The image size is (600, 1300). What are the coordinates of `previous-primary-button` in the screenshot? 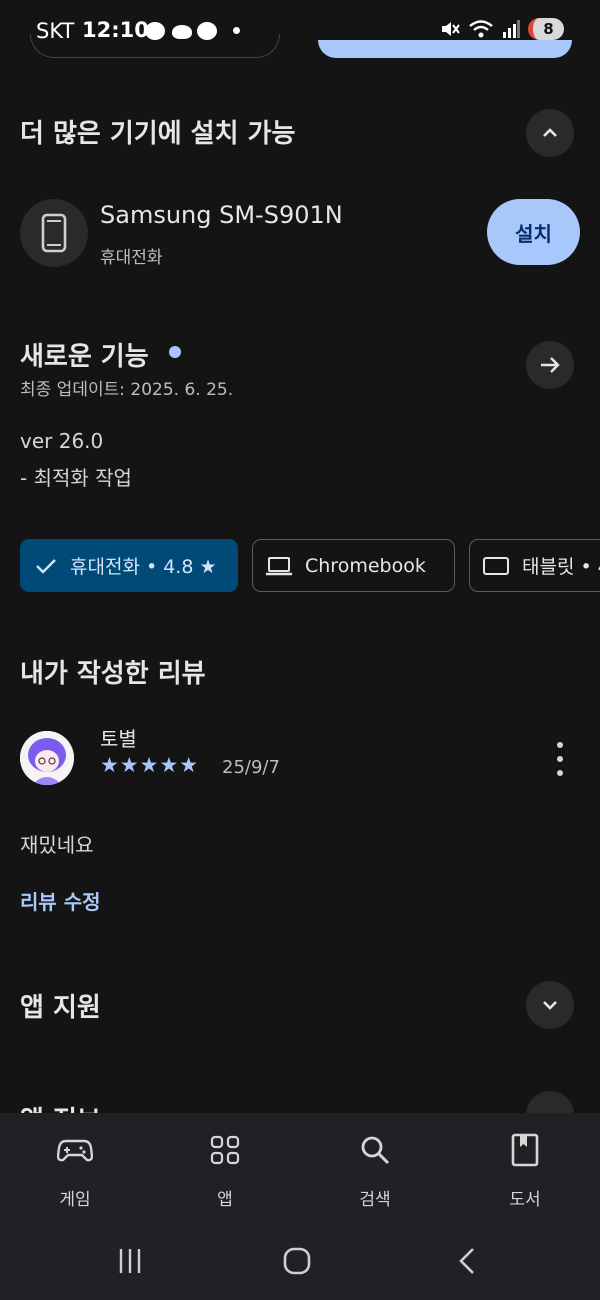 It's located at (445, 49).